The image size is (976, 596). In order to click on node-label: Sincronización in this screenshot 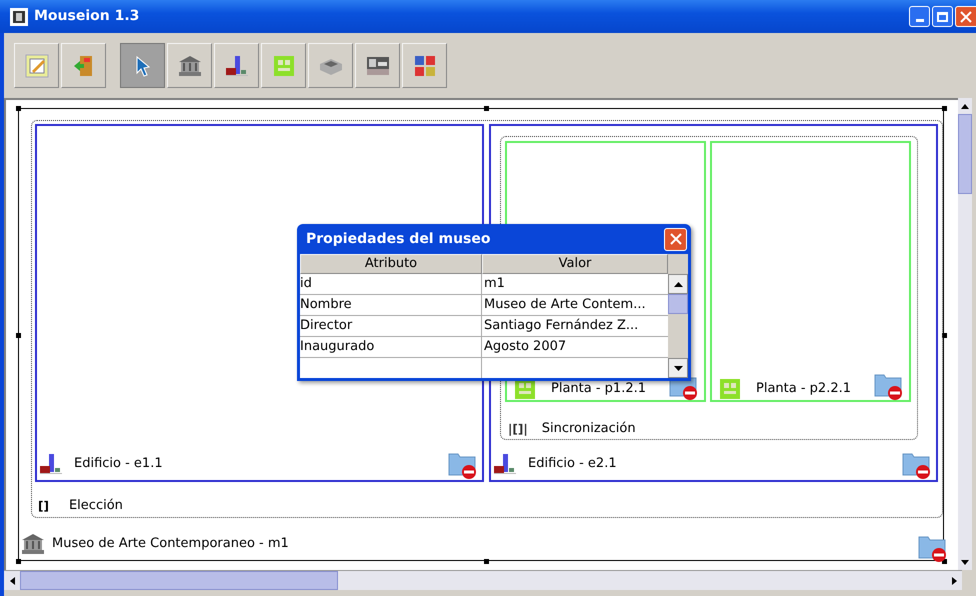, I will do `click(589, 429)`.